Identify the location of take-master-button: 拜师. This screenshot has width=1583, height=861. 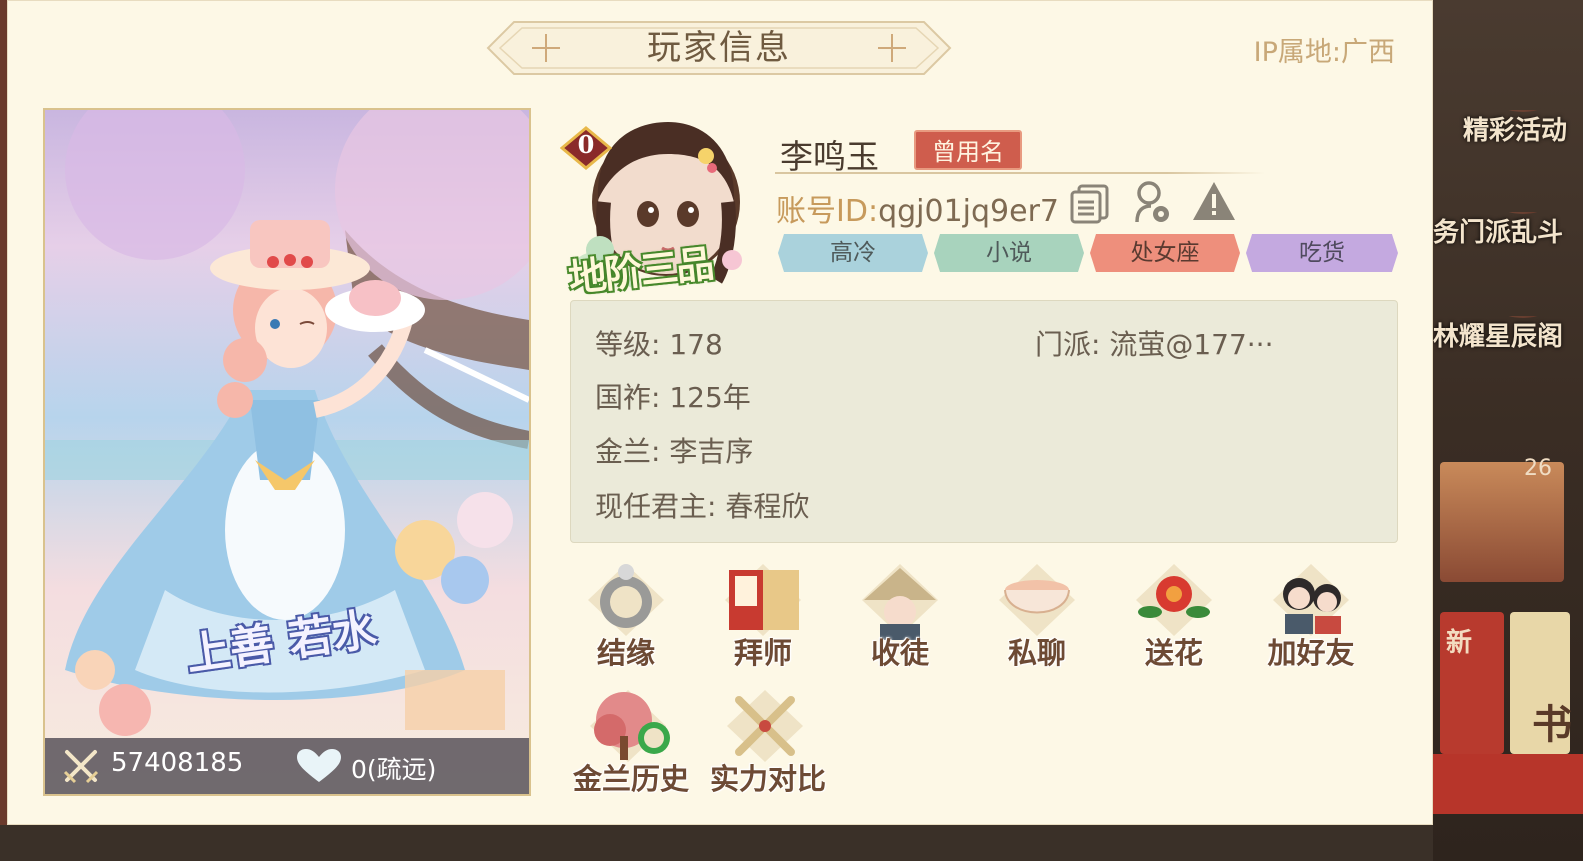
(763, 620).